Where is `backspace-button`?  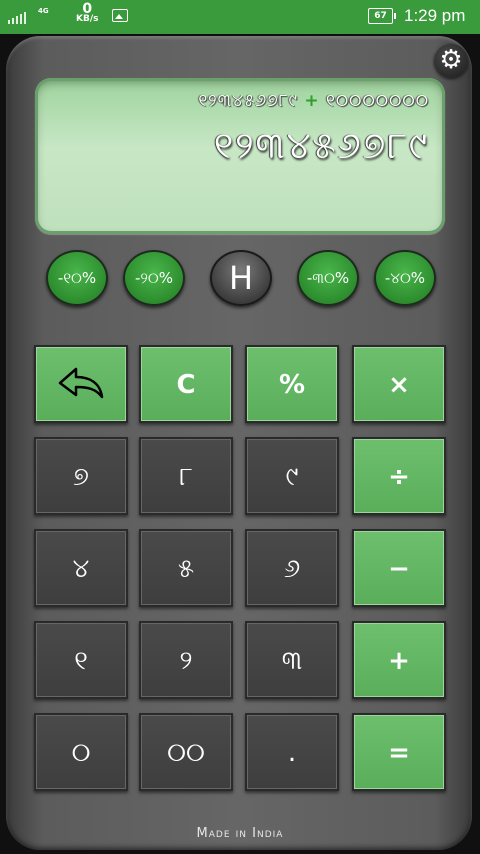 backspace-button is located at coordinates (81, 384).